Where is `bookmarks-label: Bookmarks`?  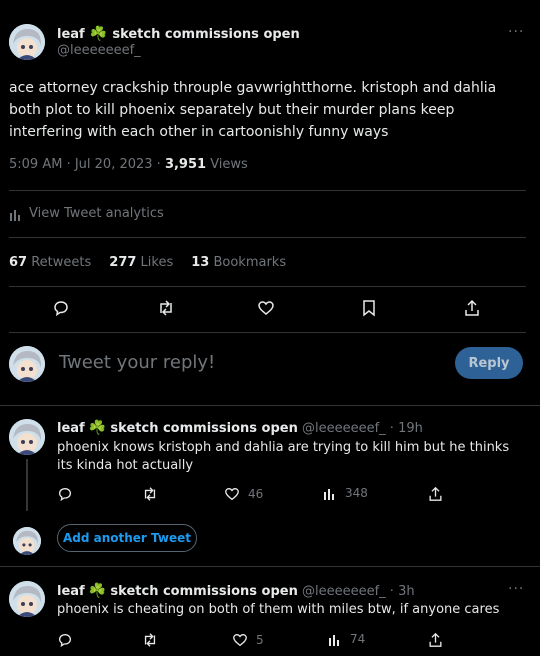
bookmarks-label: Bookmarks is located at coordinates (248, 262).